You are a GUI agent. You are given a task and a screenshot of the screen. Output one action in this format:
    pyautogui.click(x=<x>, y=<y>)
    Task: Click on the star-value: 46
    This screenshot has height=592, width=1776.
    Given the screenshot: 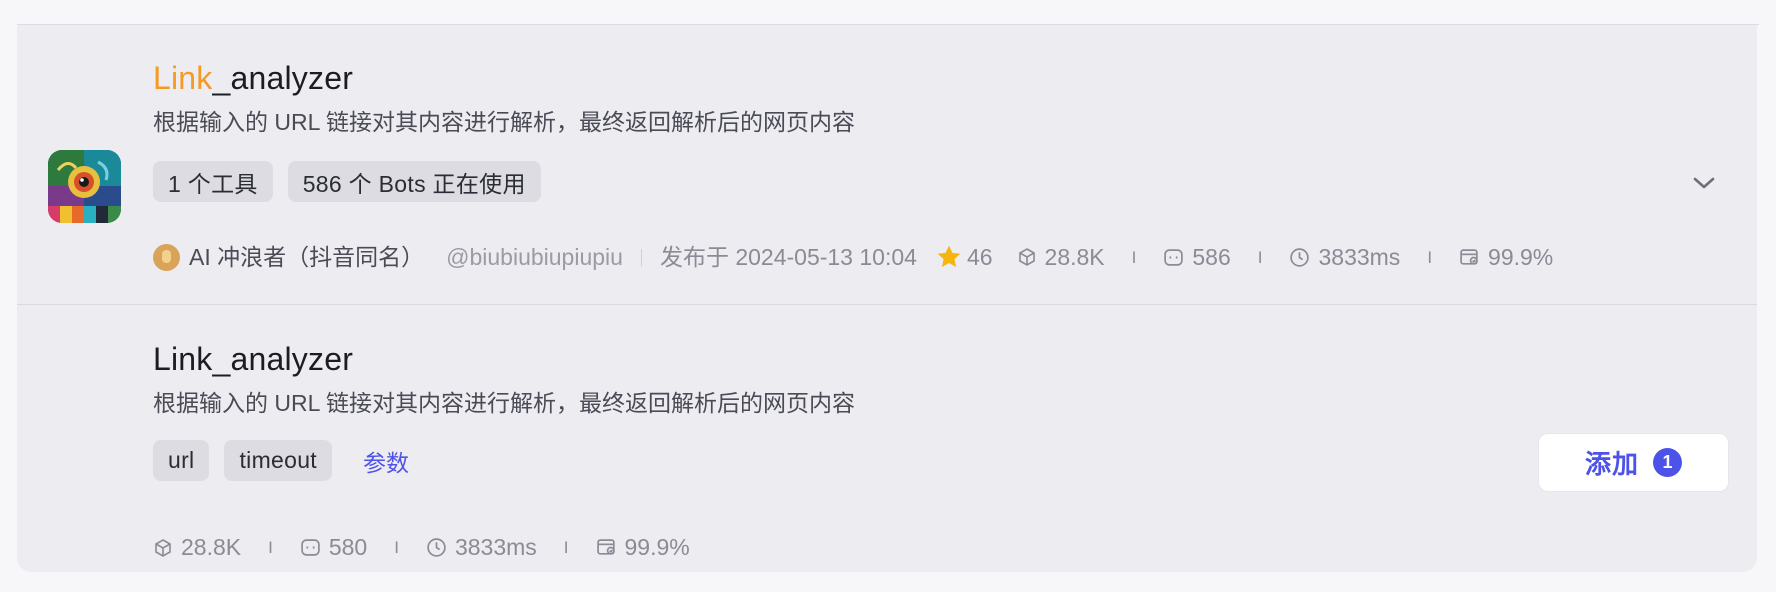 What is the action you would take?
    pyautogui.click(x=979, y=256)
    